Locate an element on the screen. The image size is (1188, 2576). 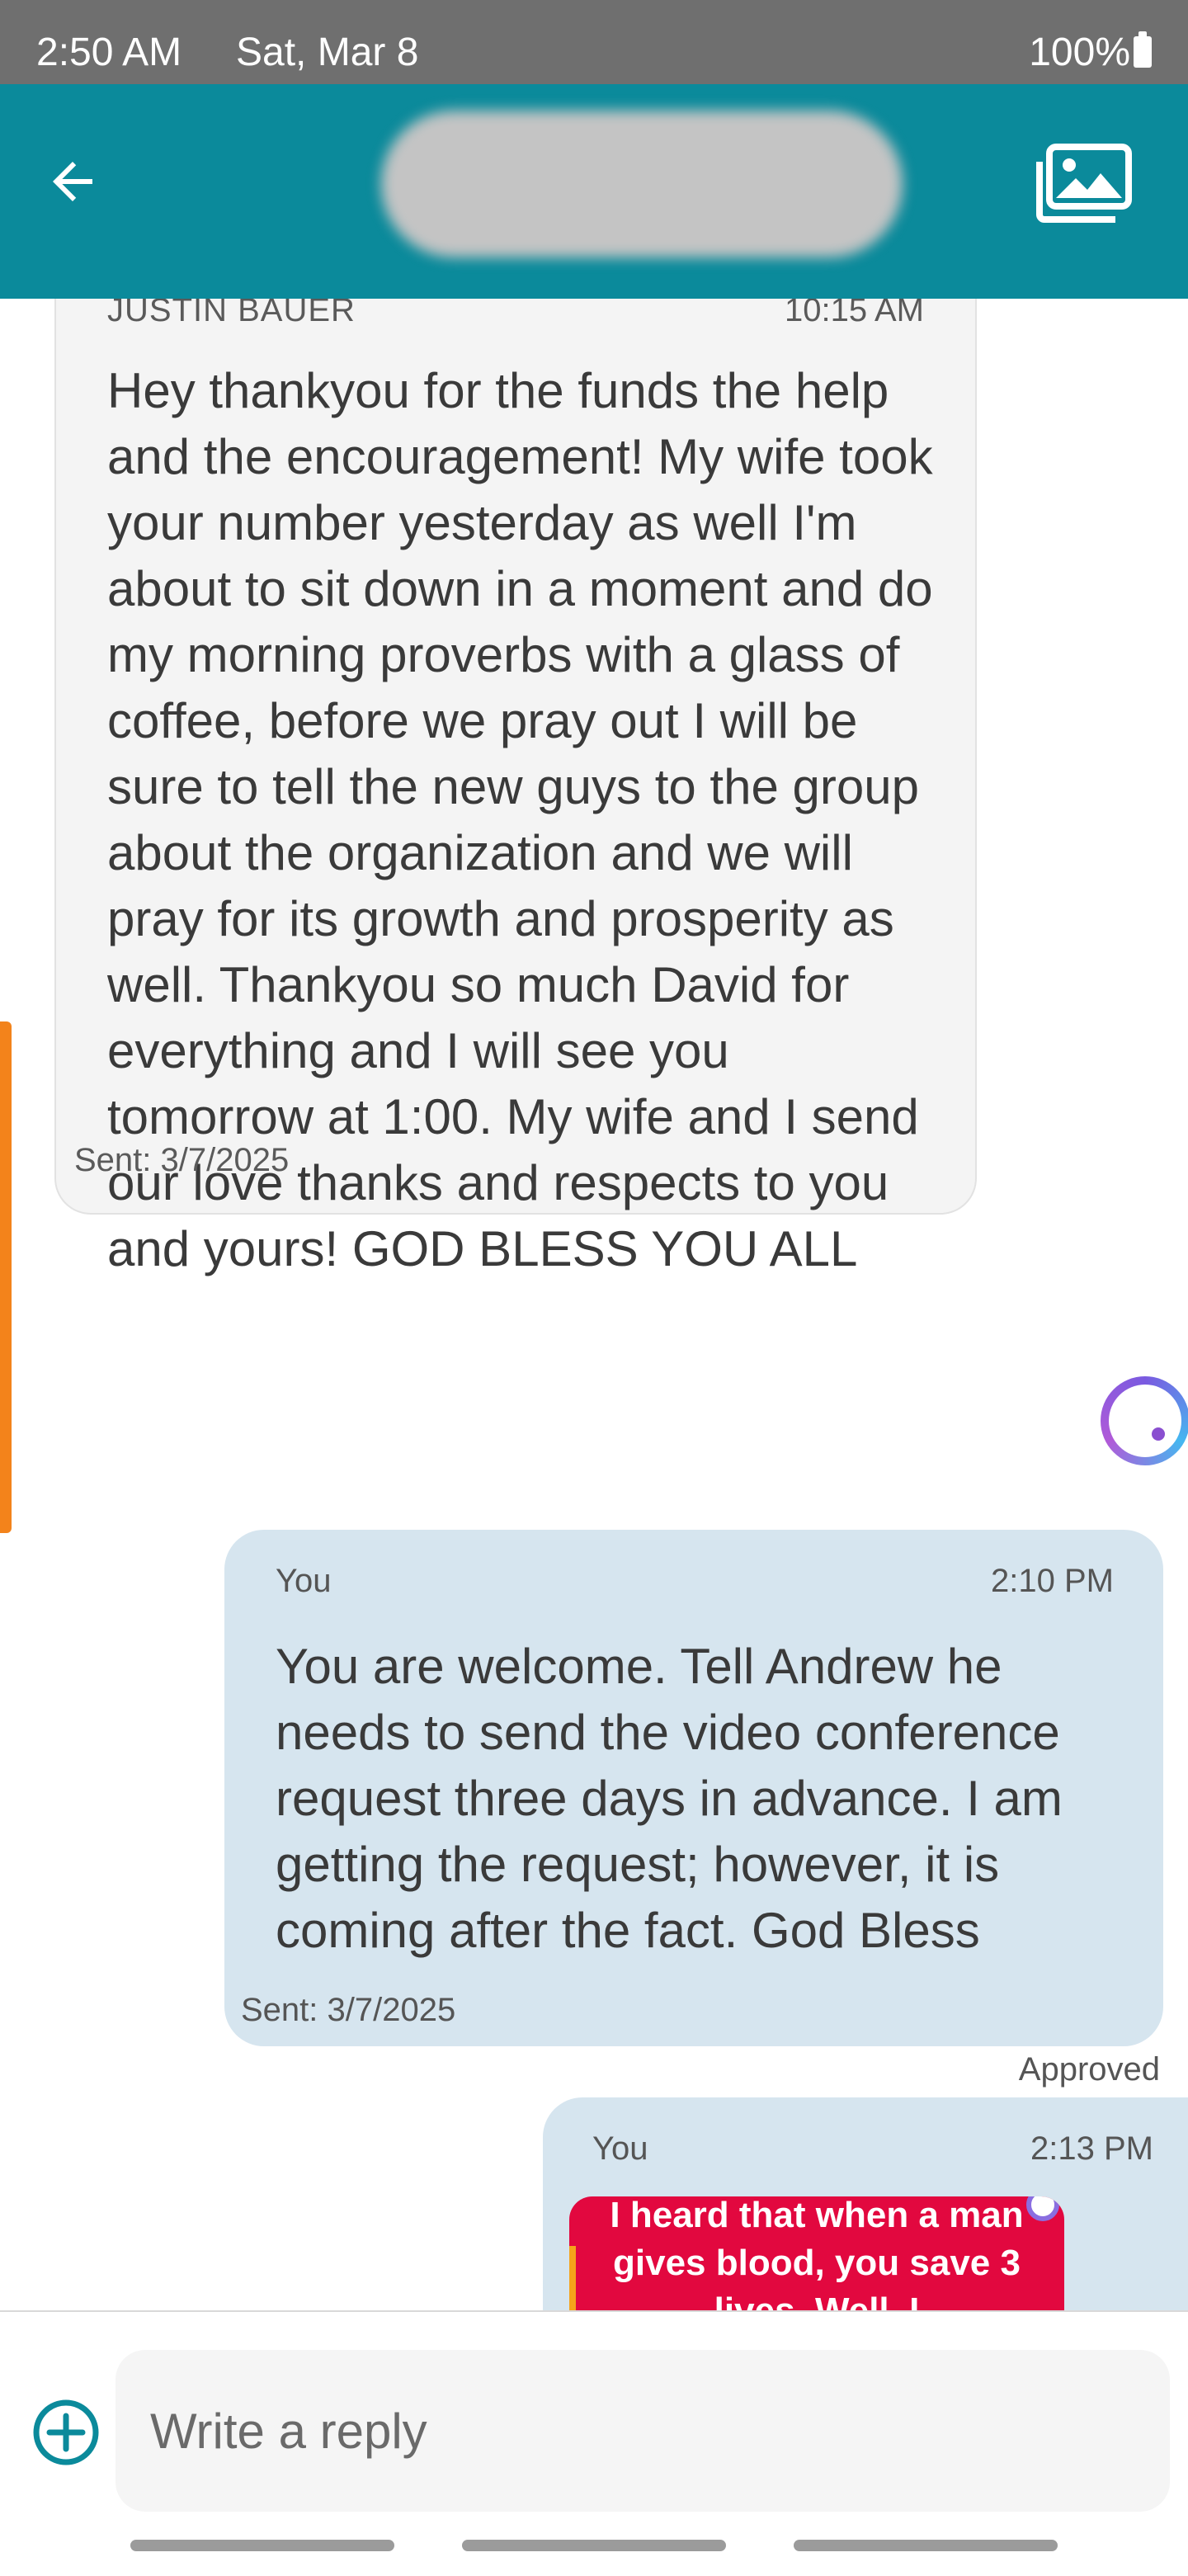
add-attachment-button is located at coordinates (66, 2432).